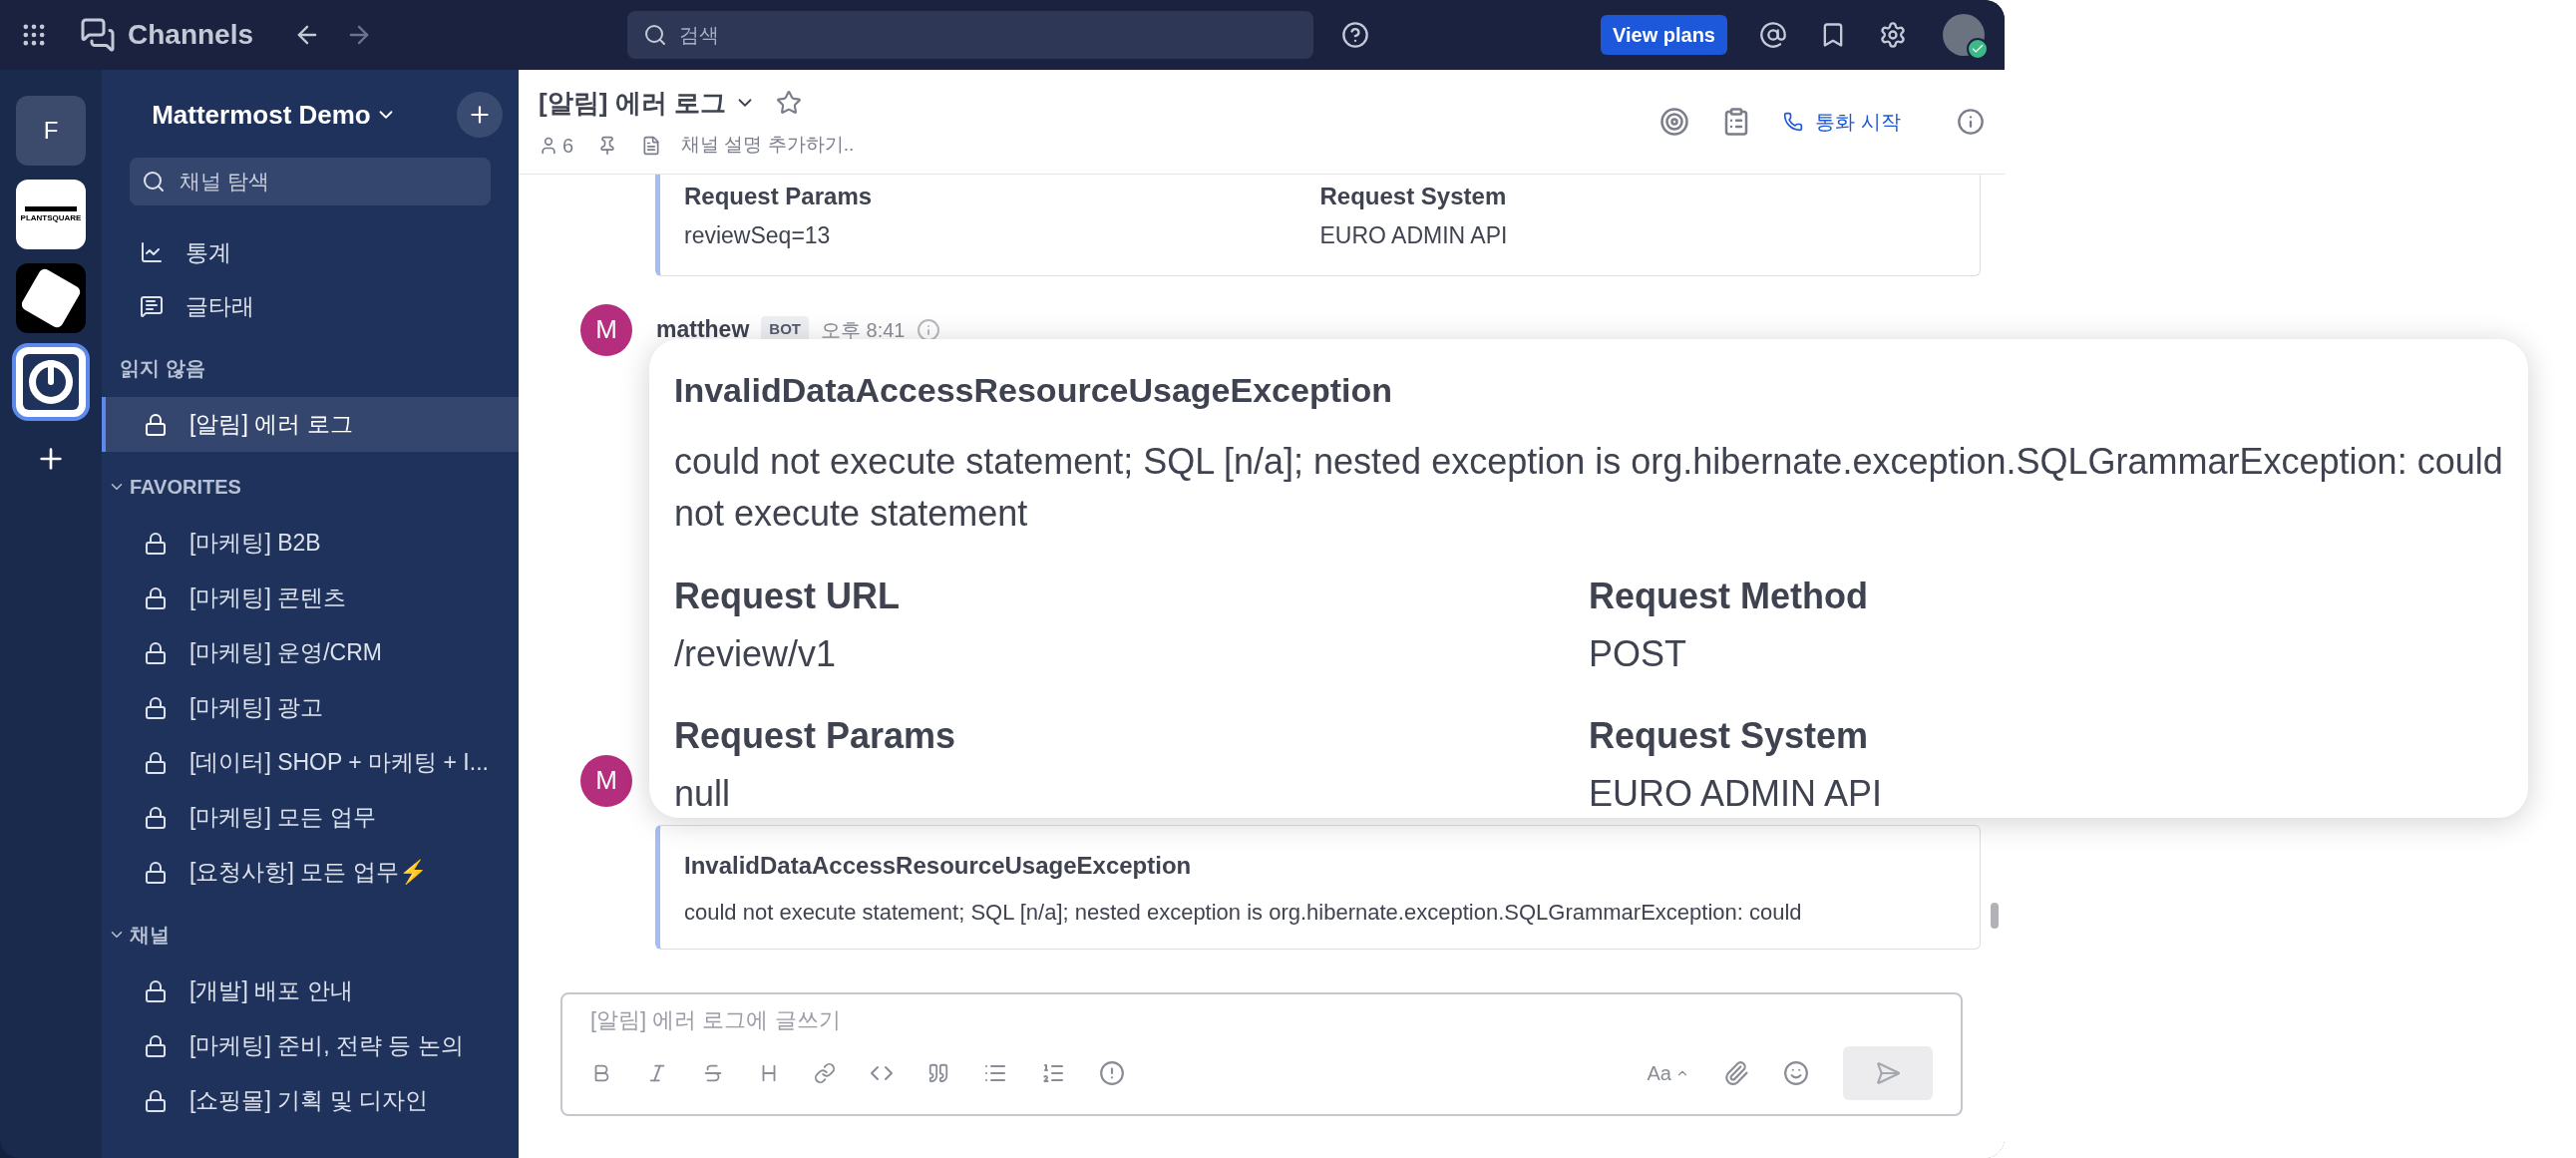 This screenshot has width=2576, height=1158. I want to click on nav-item: 통계, so click(310, 252).